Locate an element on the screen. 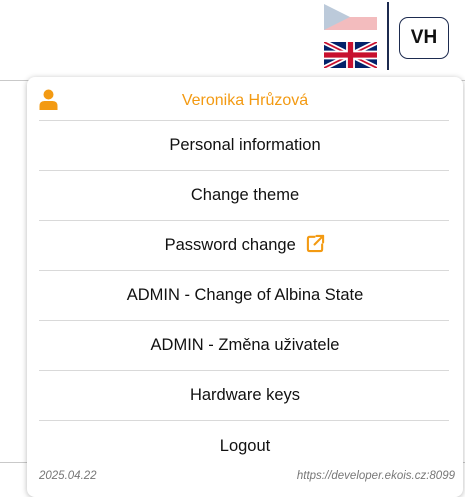  menu-item-label: ADMIN - Změna uživatele is located at coordinates (245, 345).